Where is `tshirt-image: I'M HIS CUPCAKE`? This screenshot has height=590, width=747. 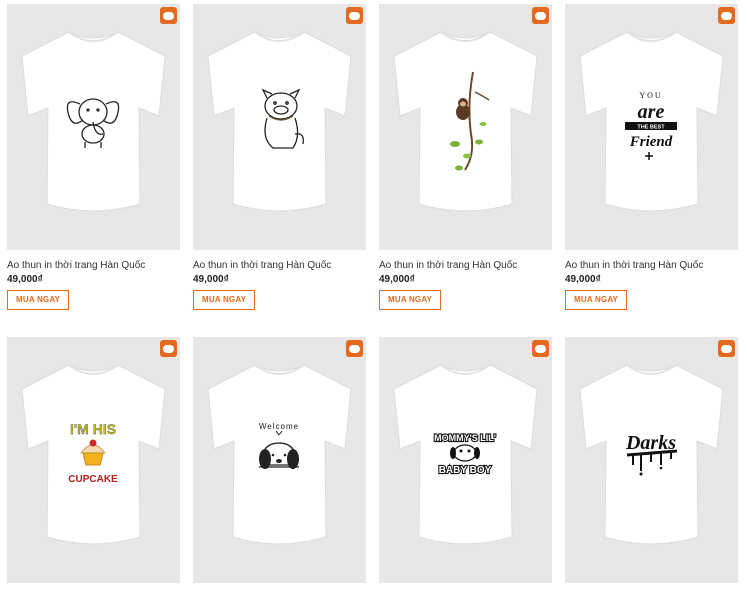 tshirt-image: I'M HIS CUPCAKE is located at coordinates (93, 454).